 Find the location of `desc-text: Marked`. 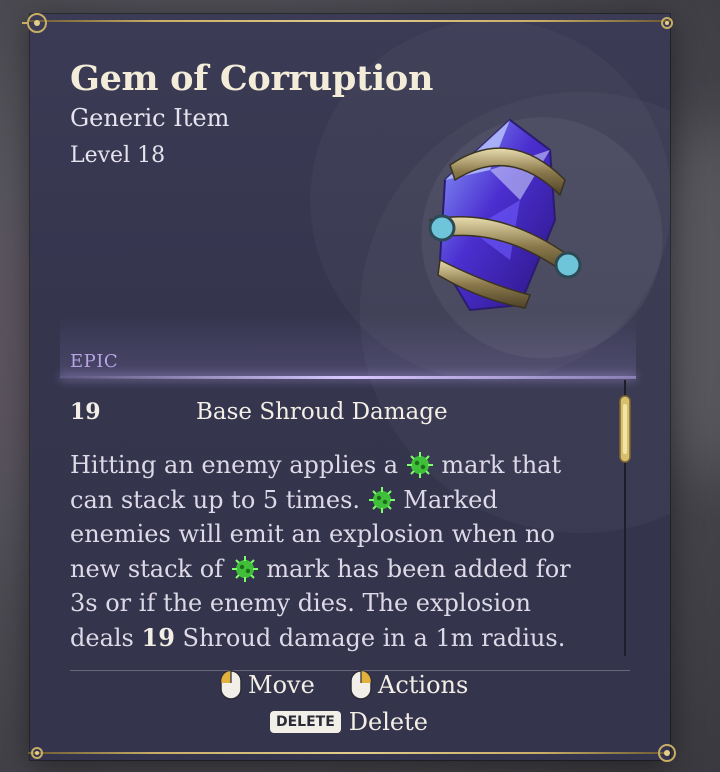

desc-text: Marked is located at coordinates (446, 499).